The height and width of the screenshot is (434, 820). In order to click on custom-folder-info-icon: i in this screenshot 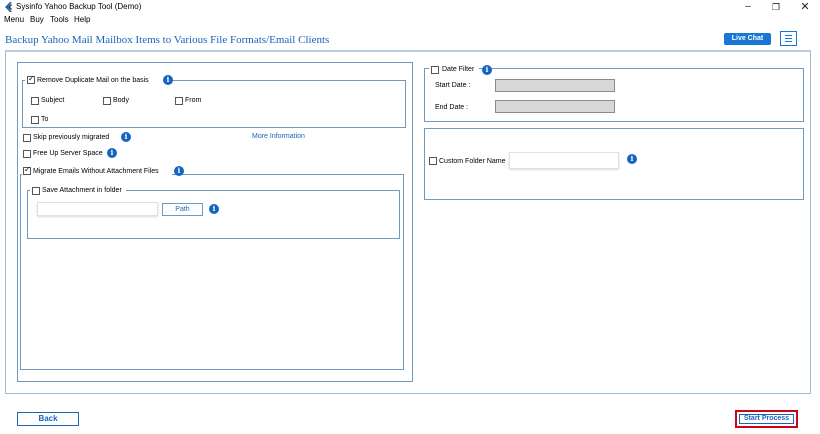, I will do `click(632, 159)`.